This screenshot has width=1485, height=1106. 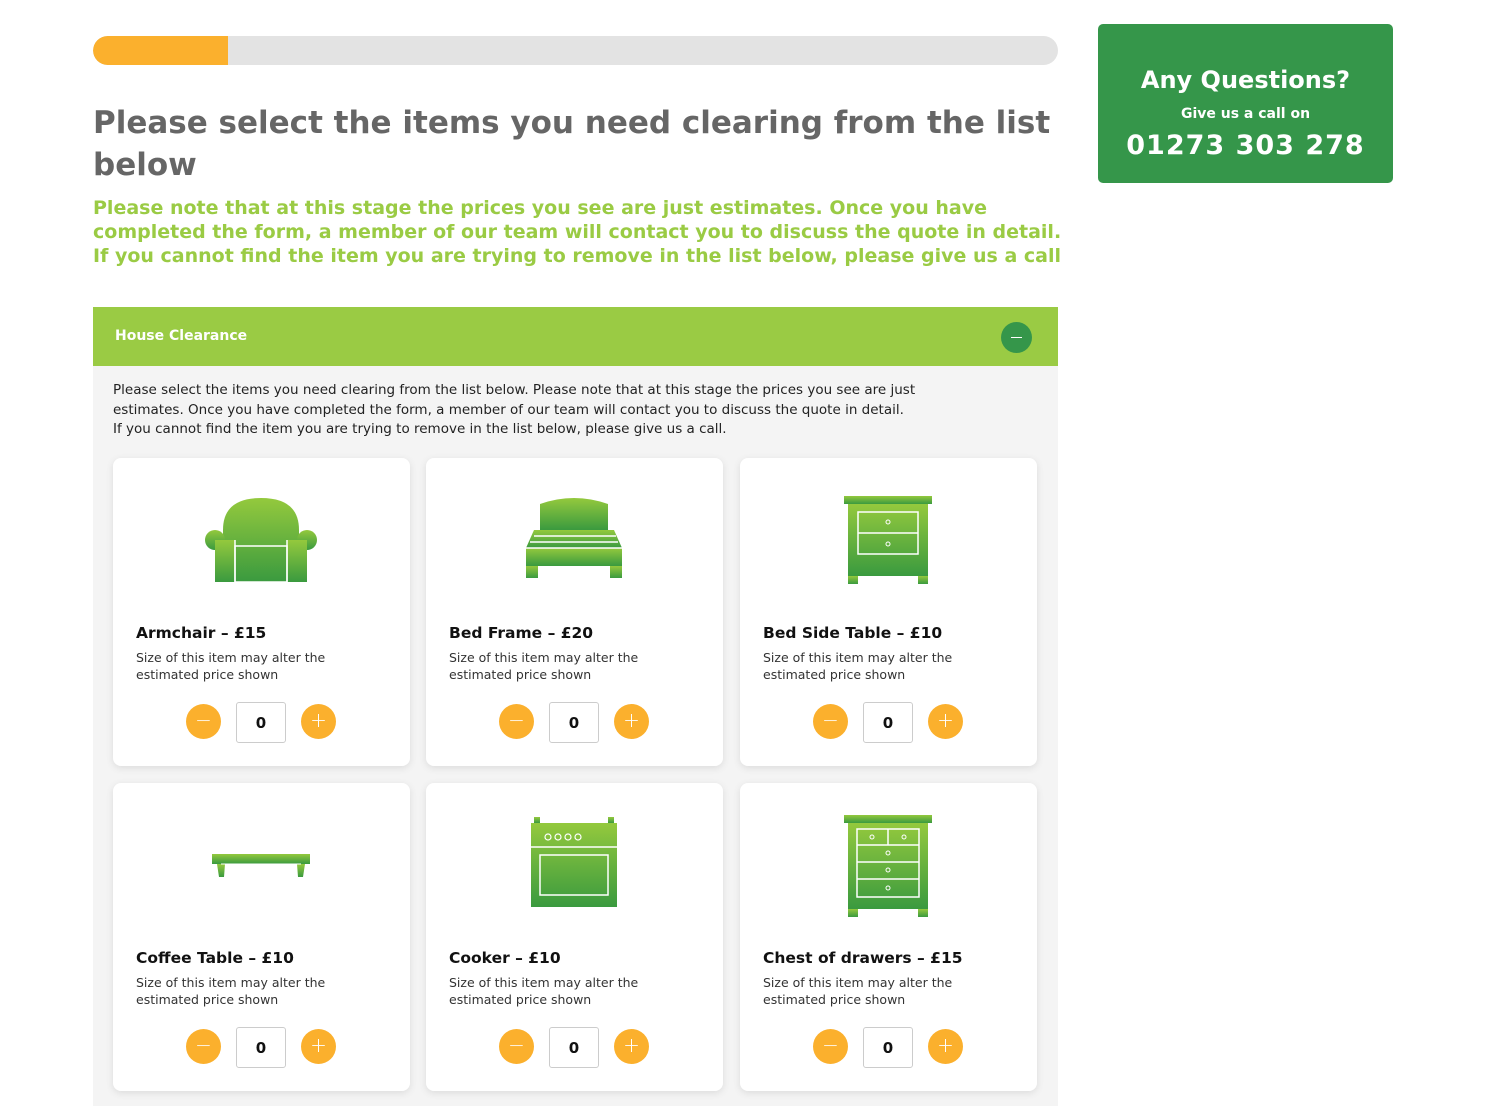 I want to click on item-title: Armchair – £15, so click(x=201, y=633).